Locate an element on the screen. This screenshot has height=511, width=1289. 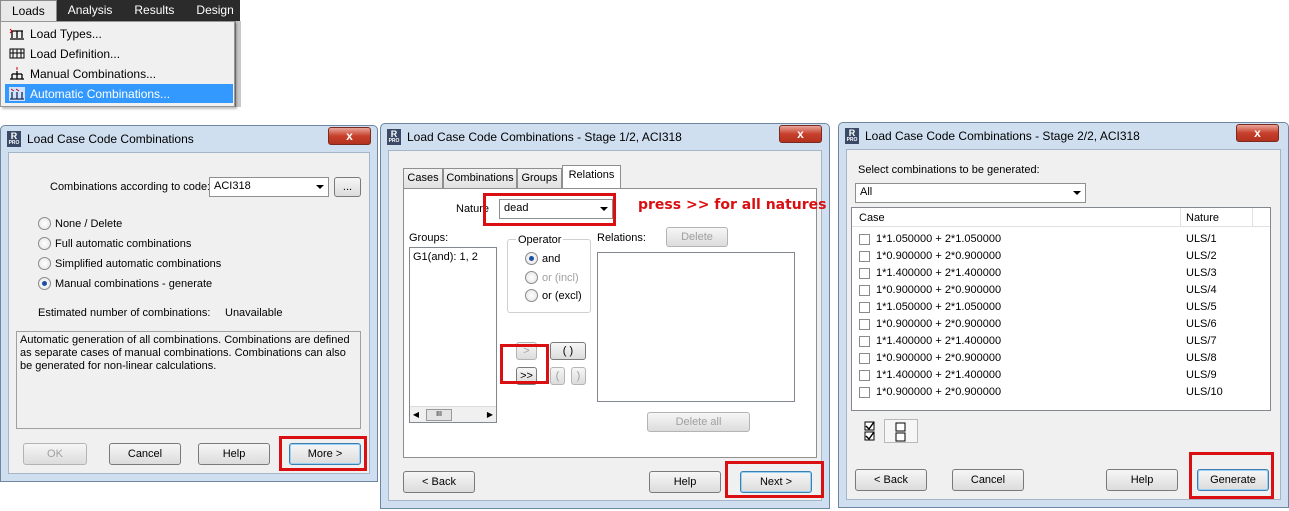
filter-select: All is located at coordinates (970, 193).